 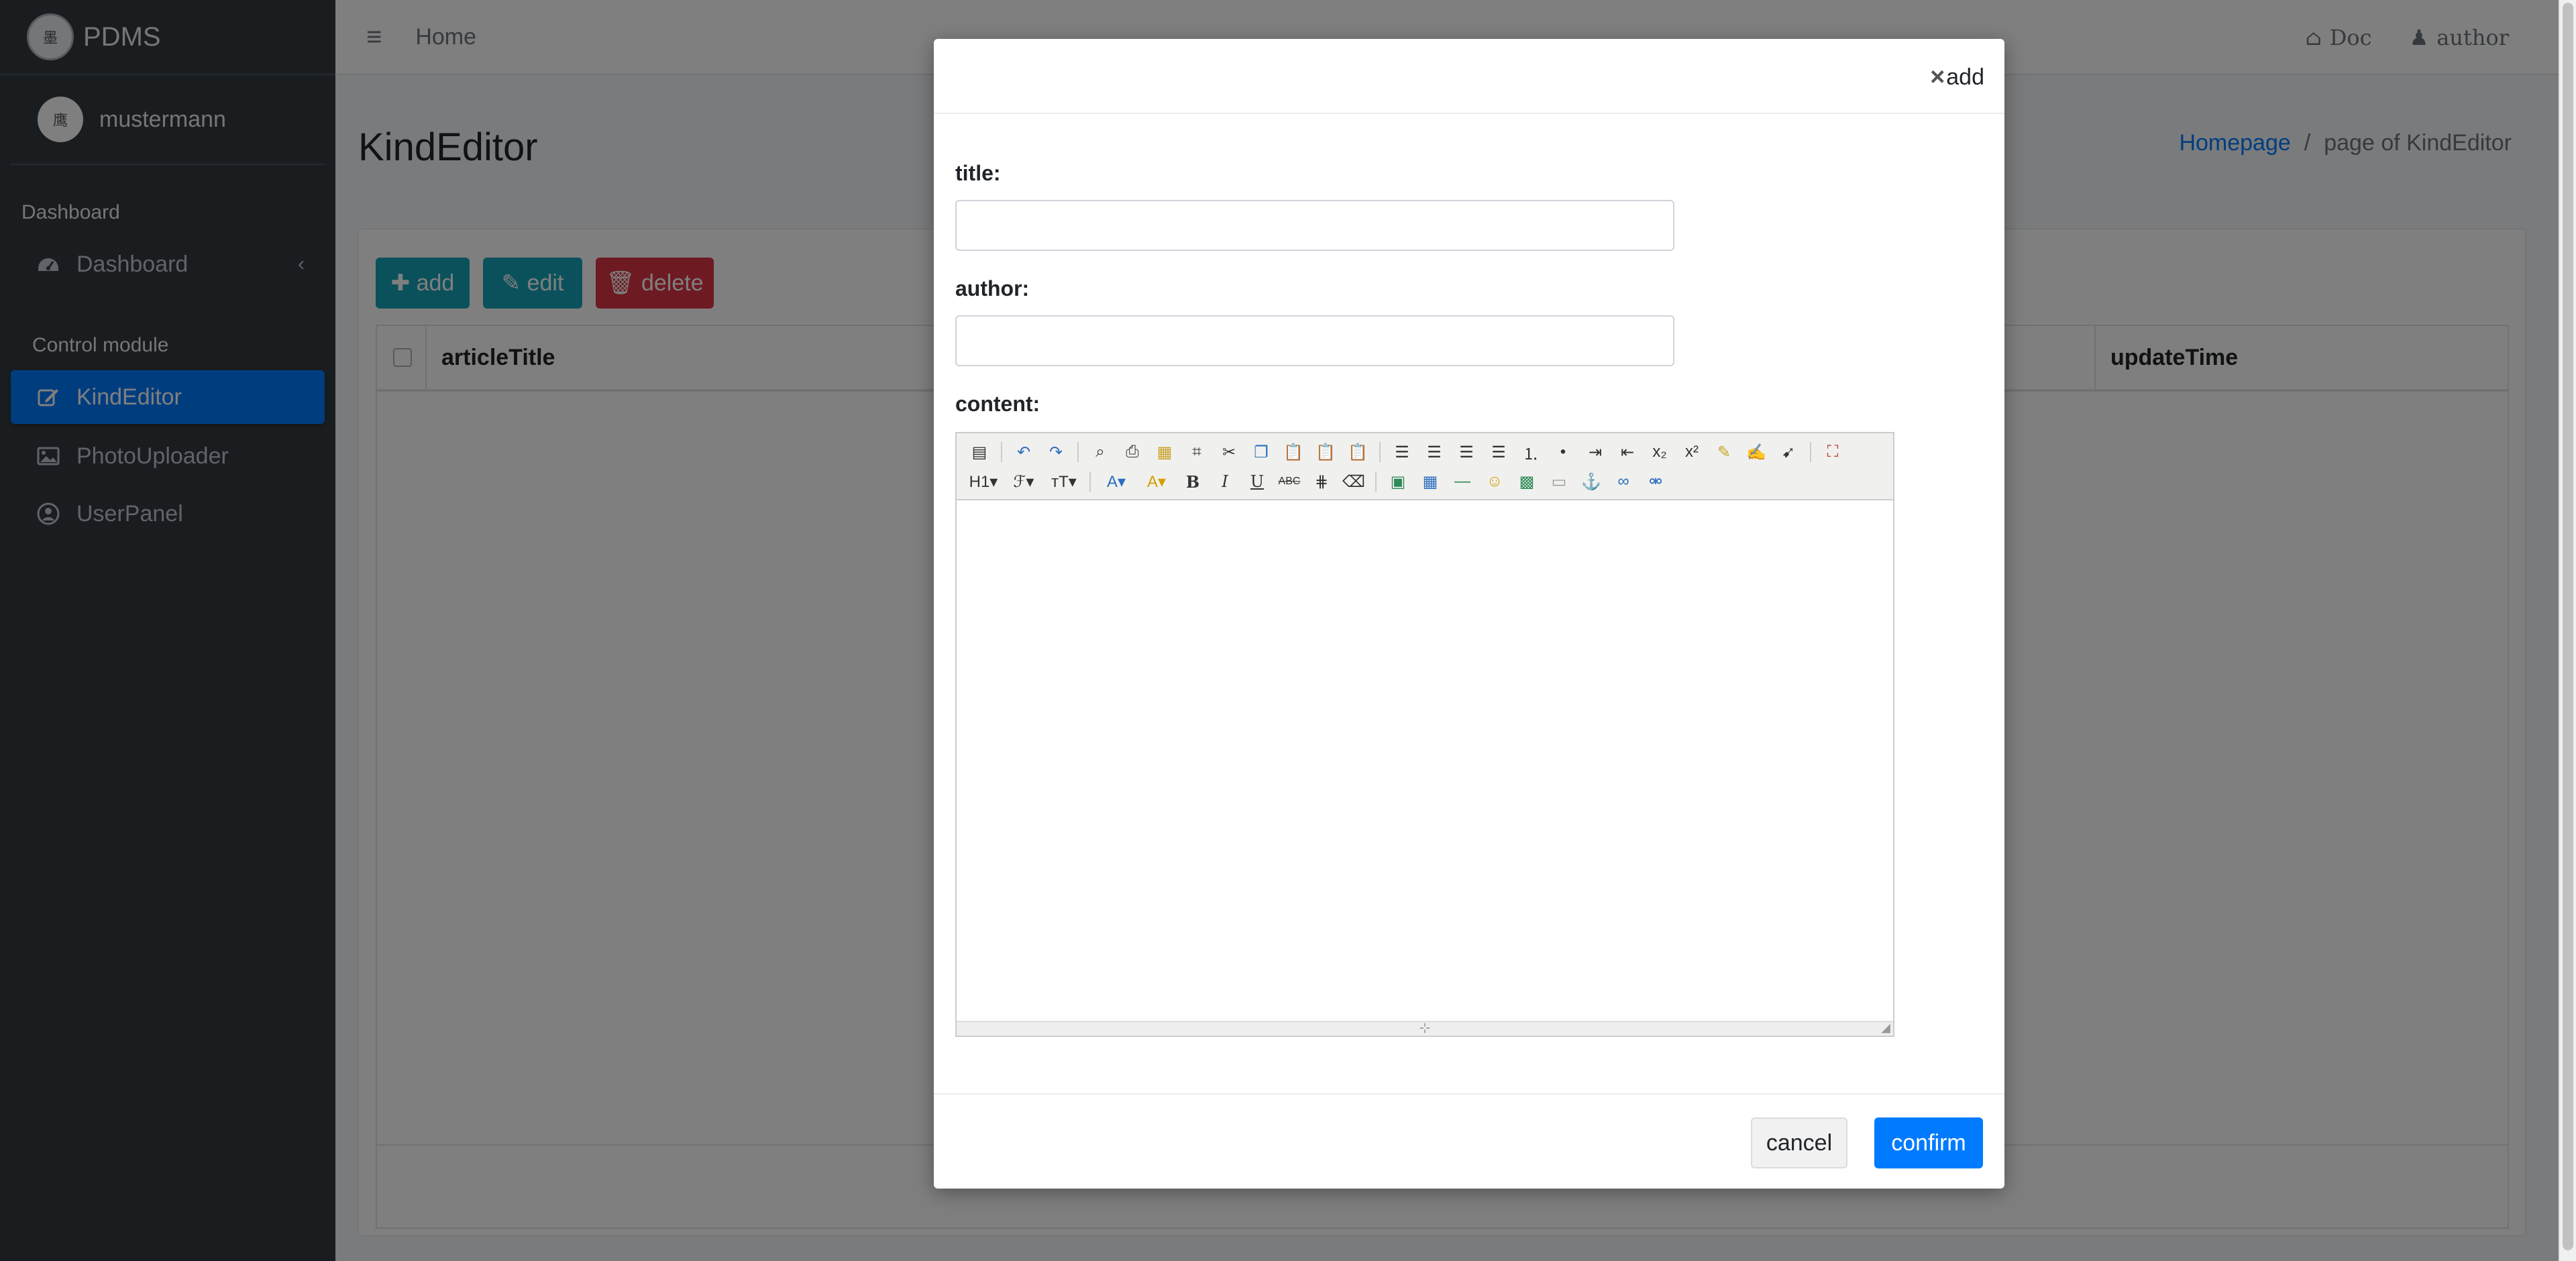 What do you see at coordinates (1314, 340) in the screenshot?
I see `author-input` at bounding box center [1314, 340].